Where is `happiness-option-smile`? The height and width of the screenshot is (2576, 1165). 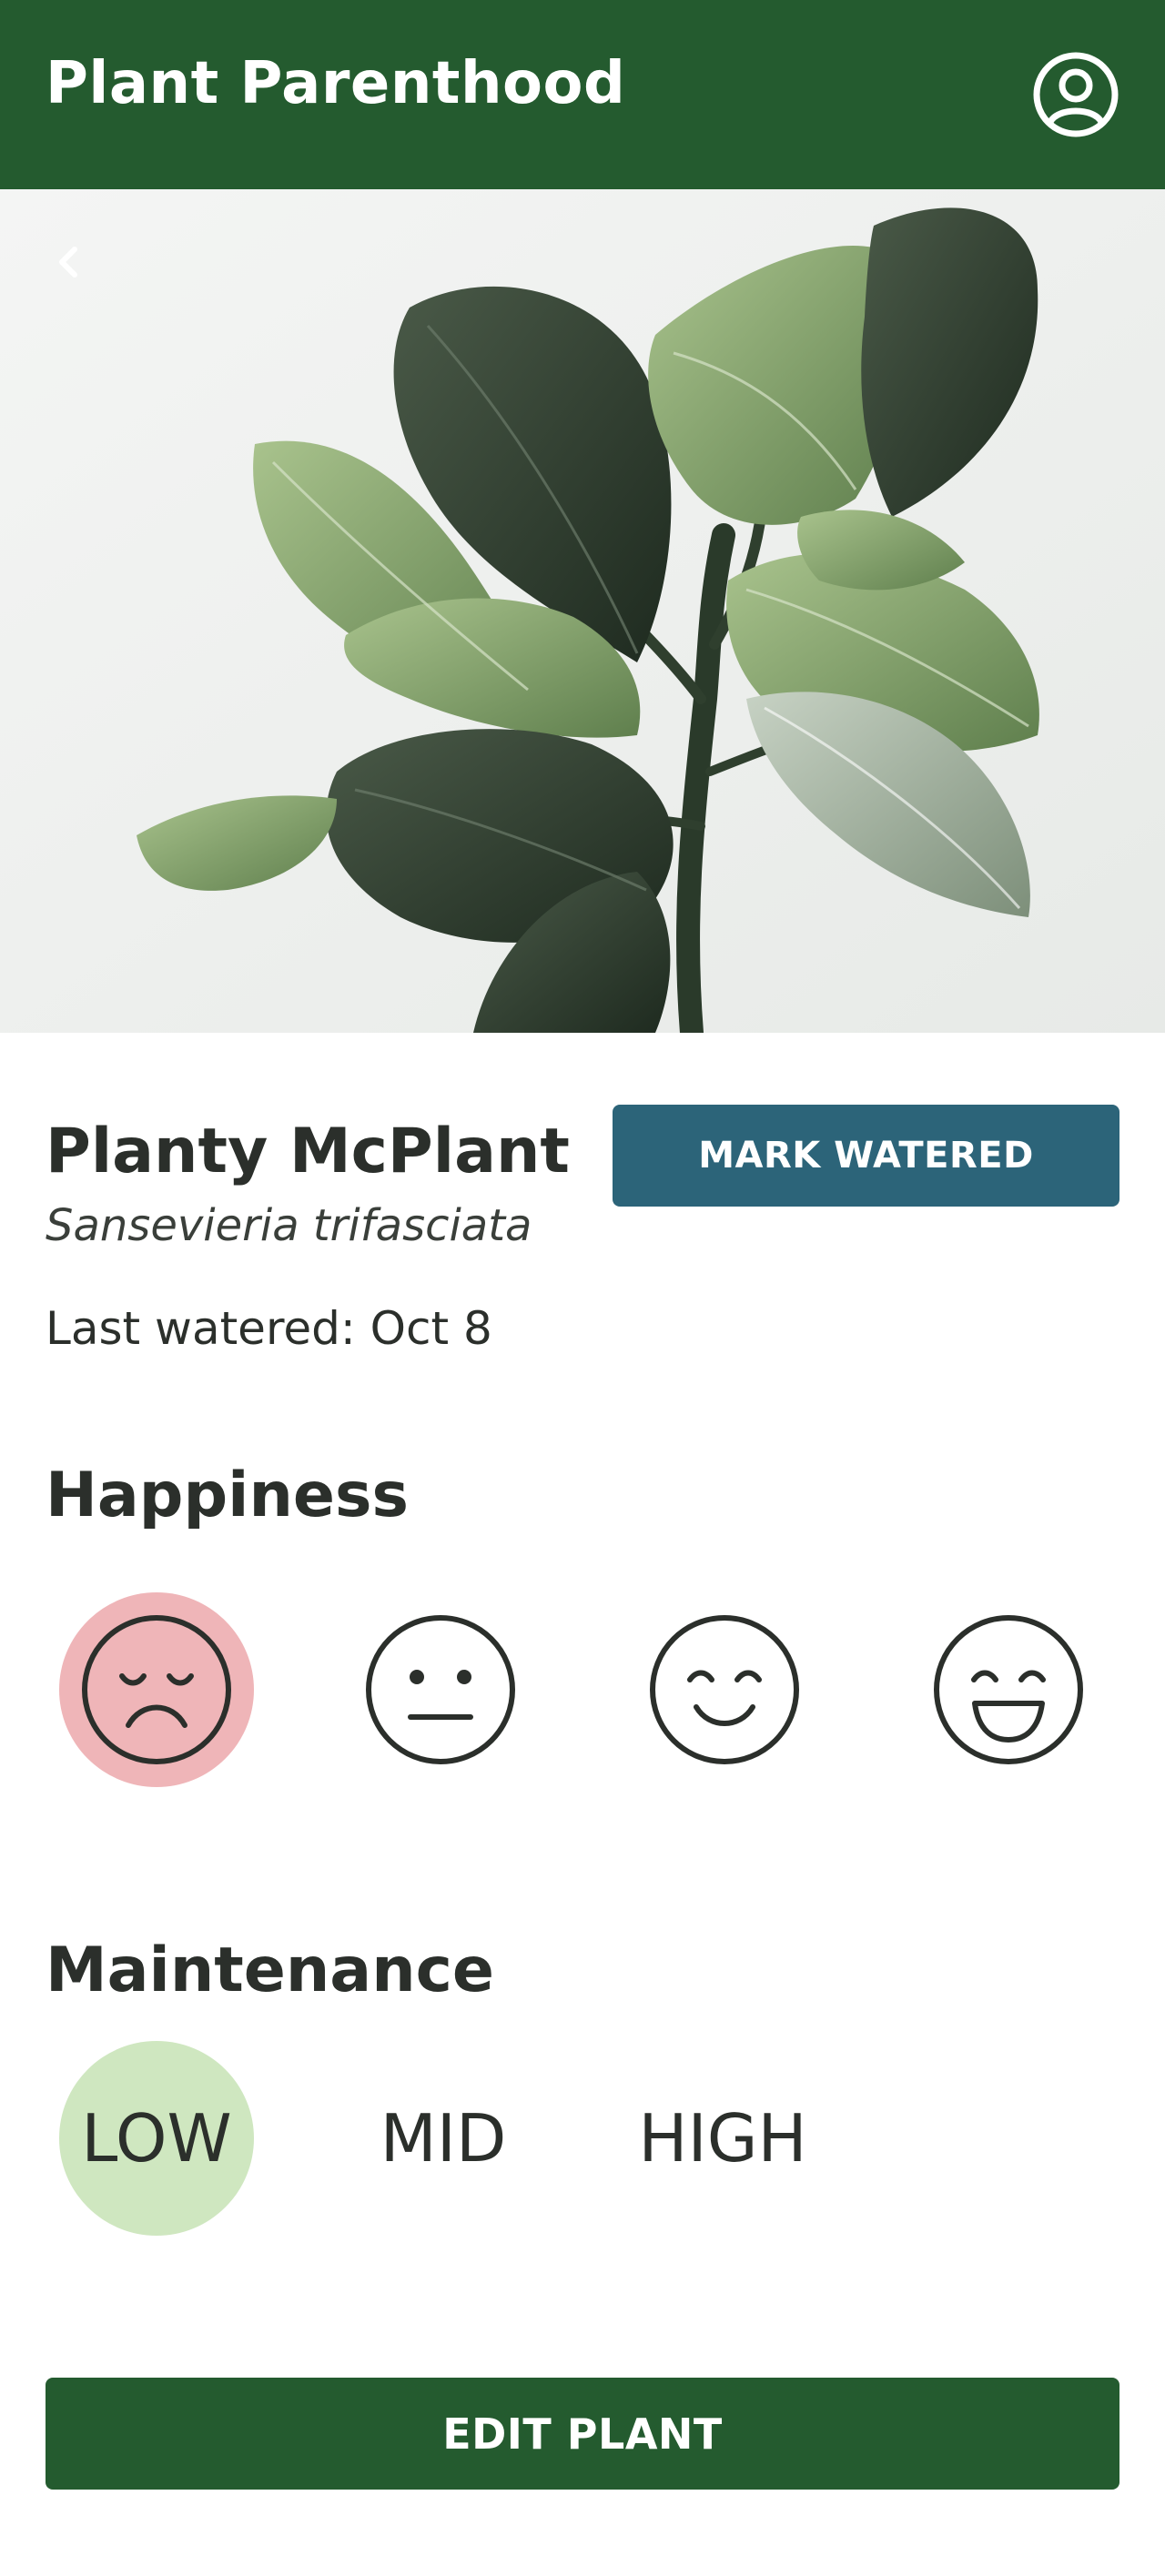
happiness-option-smile is located at coordinates (724, 1689).